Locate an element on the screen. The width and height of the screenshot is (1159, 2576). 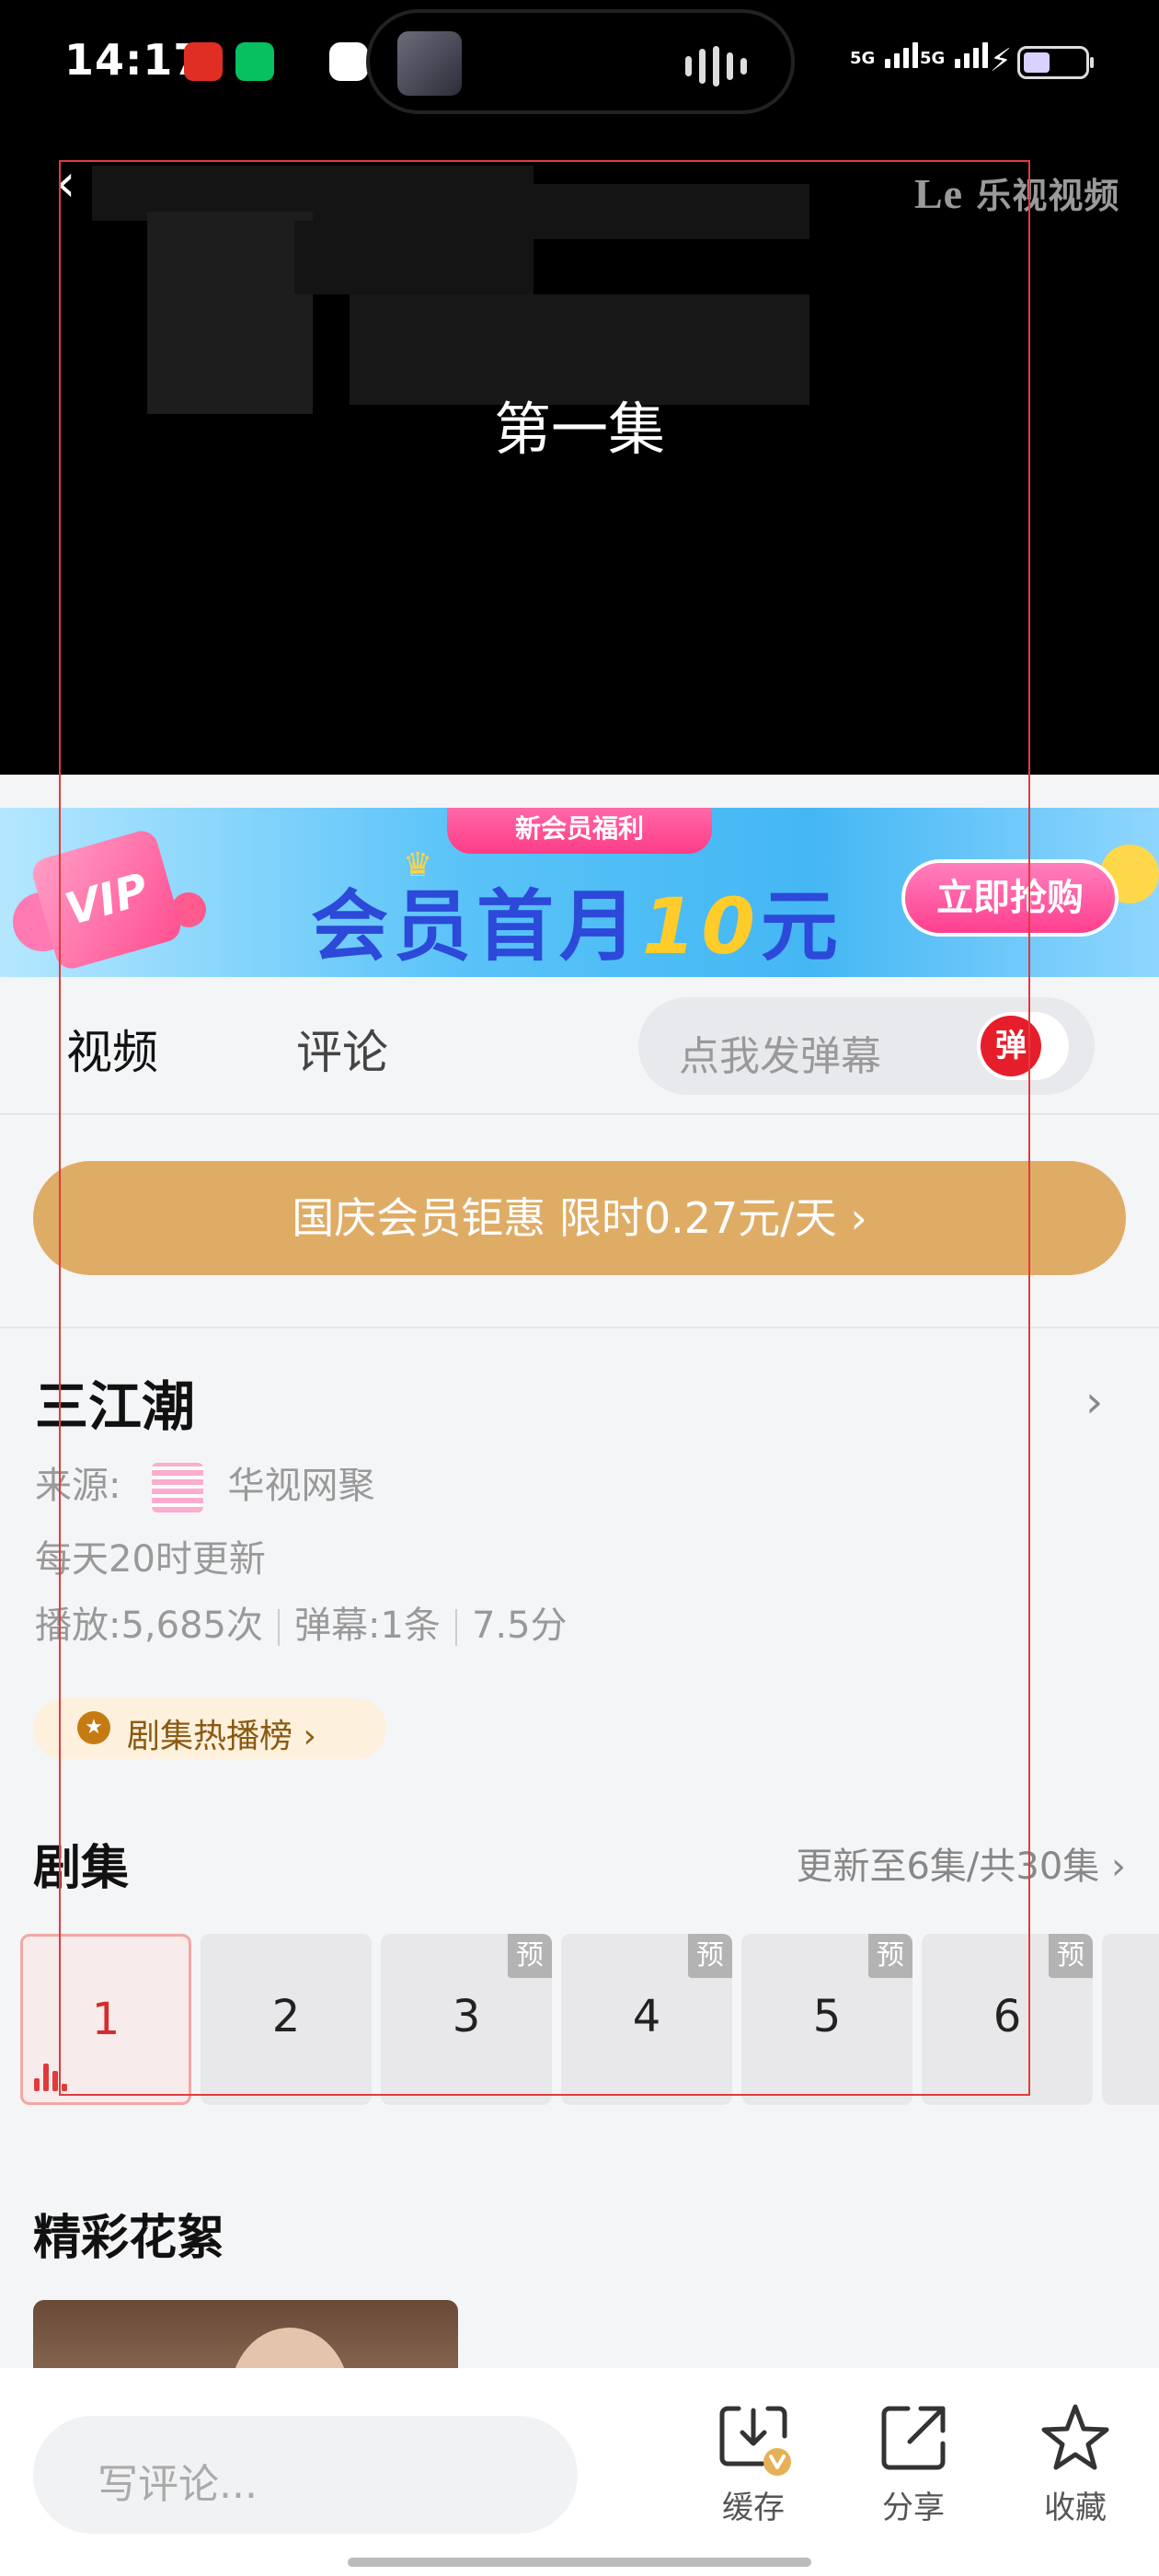
battery-icon is located at coordinates (1055, 62).